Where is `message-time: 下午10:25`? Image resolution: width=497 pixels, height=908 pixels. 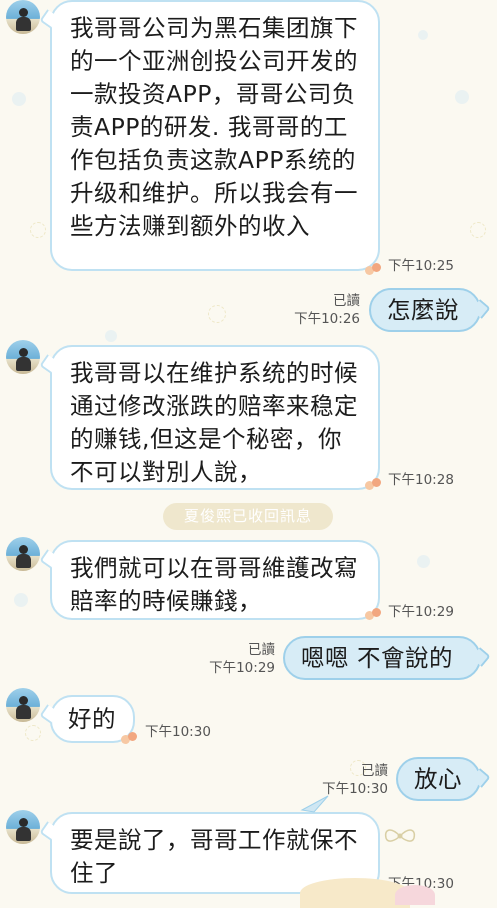
message-time: 下午10:25 is located at coordinates (421, 266).